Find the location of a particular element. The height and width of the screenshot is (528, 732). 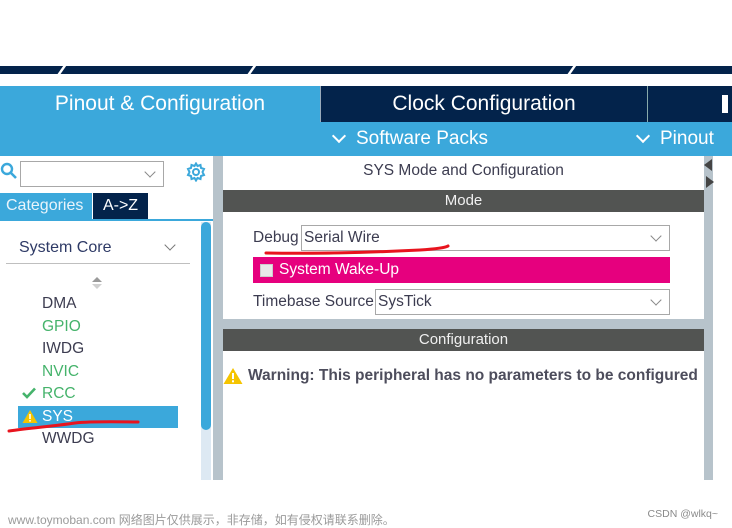

sort-icon is located at coordinates (97, 283).